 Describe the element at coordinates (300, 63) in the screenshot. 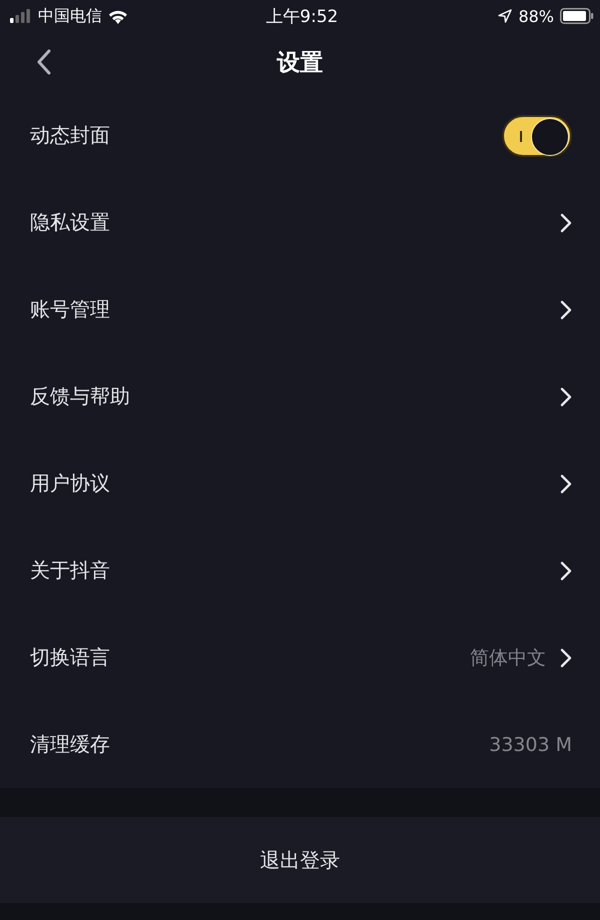

I see `page-title: 设置` at that location.